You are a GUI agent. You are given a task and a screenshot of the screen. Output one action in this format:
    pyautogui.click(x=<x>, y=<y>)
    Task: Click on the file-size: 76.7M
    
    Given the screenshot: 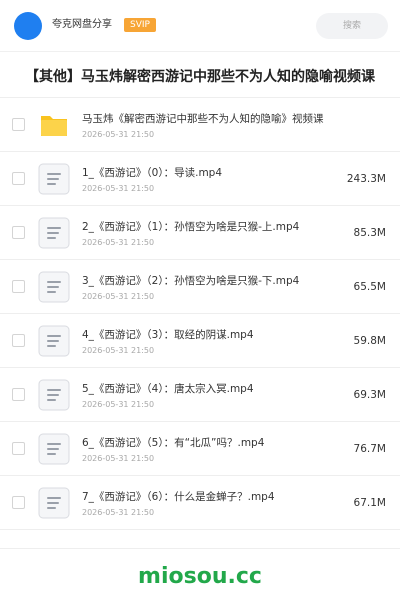 What is the action you would take?
    pyautogui.click(x=369, y=449)
    